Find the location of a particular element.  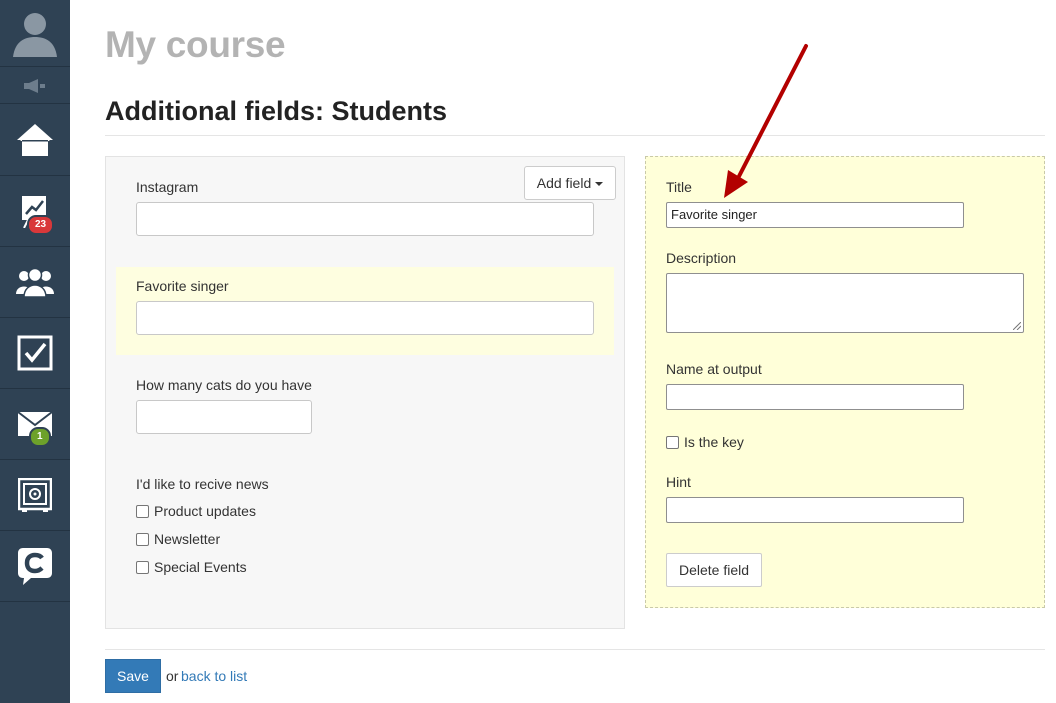

sidebar-announcements is located at coordinates (35, 86).